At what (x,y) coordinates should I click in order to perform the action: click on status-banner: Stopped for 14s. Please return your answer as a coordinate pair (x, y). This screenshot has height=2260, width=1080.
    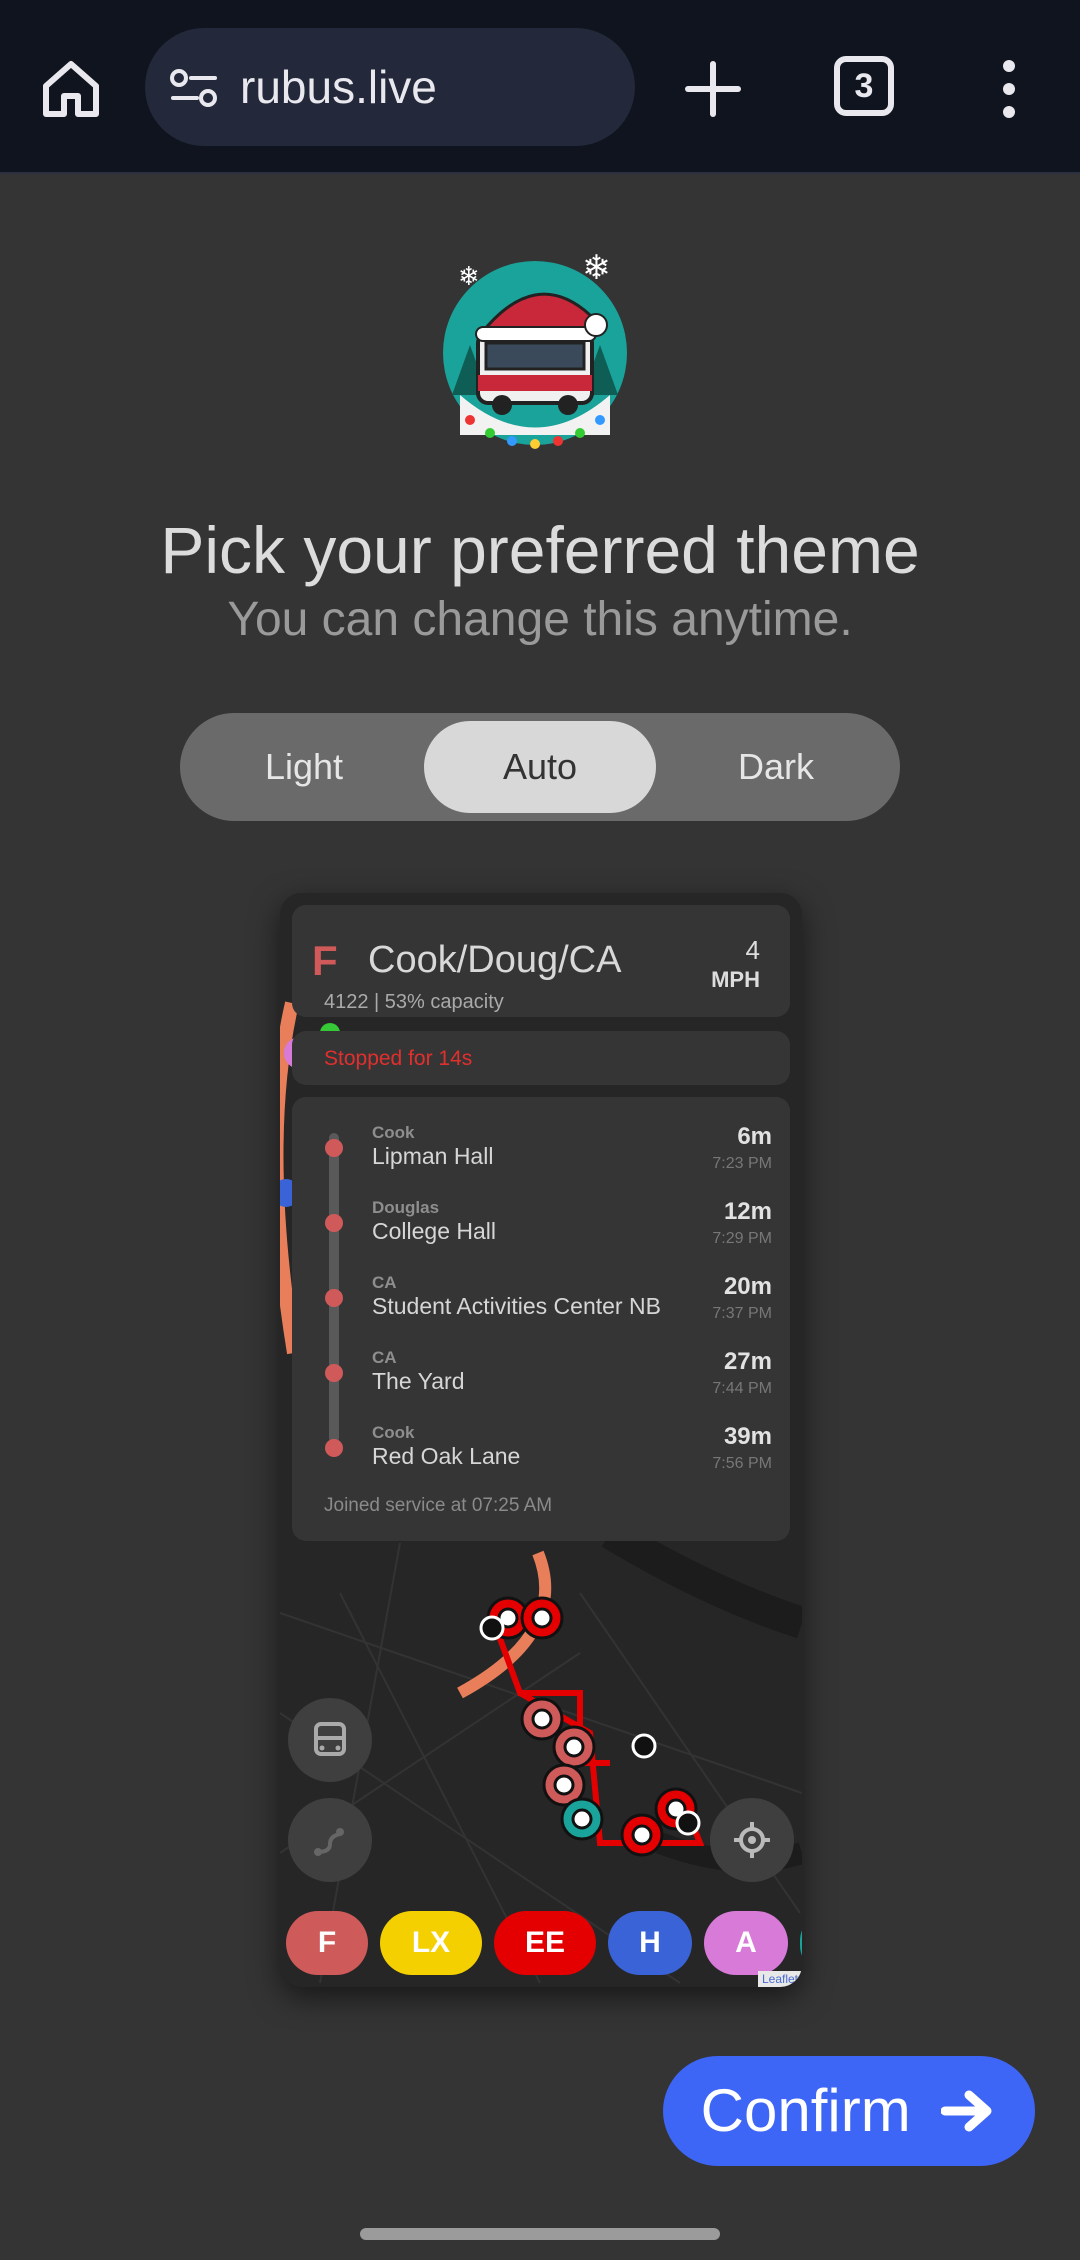
    Looking at the image, I should click on (541, 1058).